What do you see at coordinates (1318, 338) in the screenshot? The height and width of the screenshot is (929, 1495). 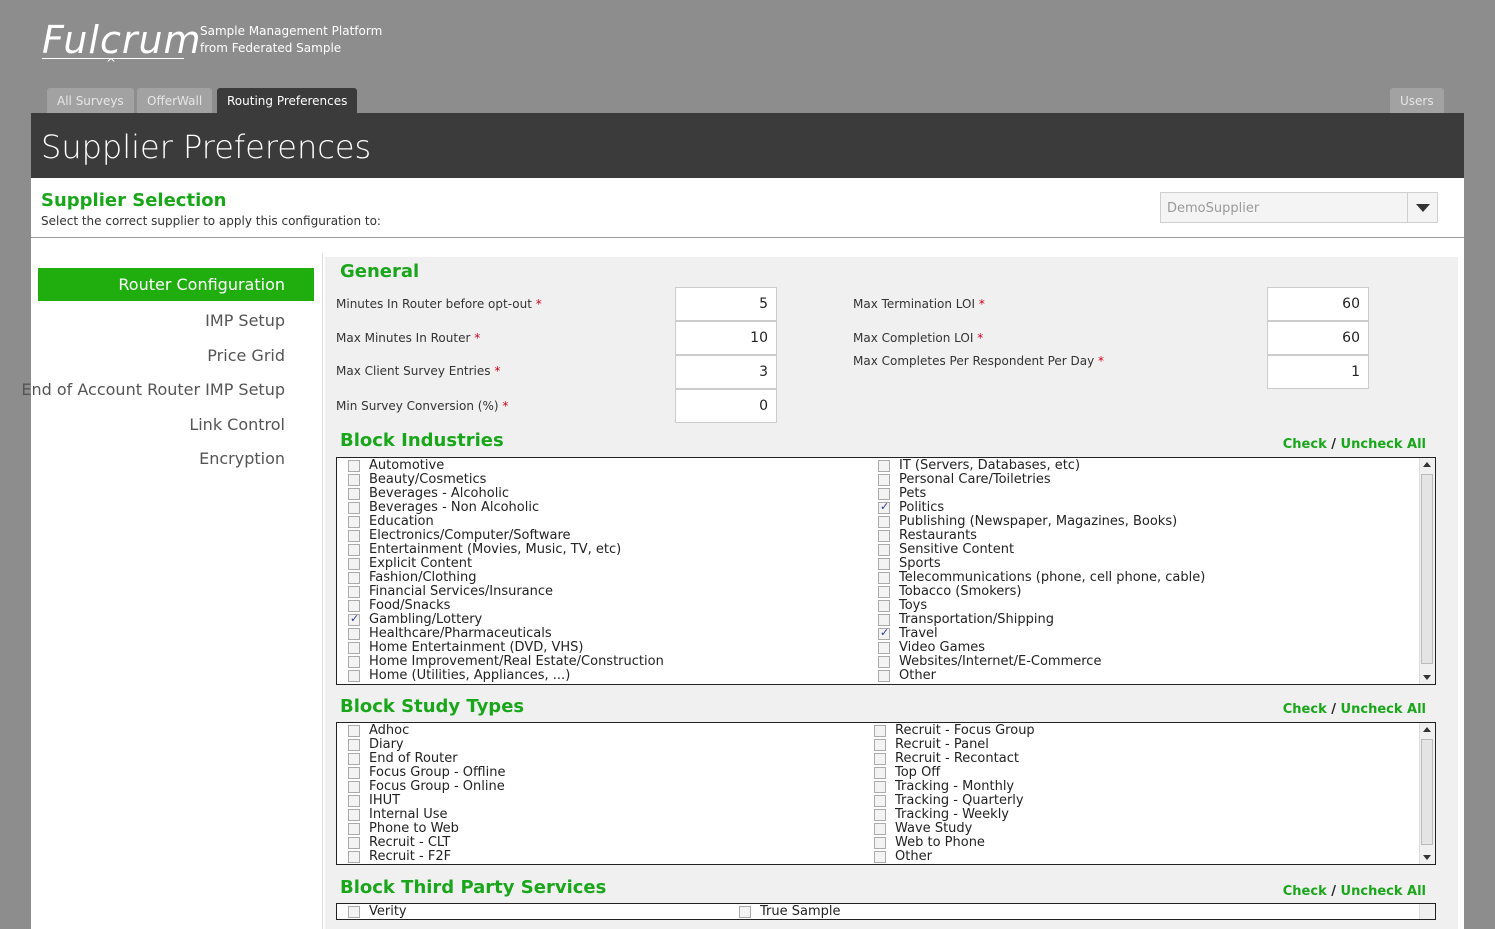 I see `max-completion-loi-input: 60` at bounding box center [1318, 338].